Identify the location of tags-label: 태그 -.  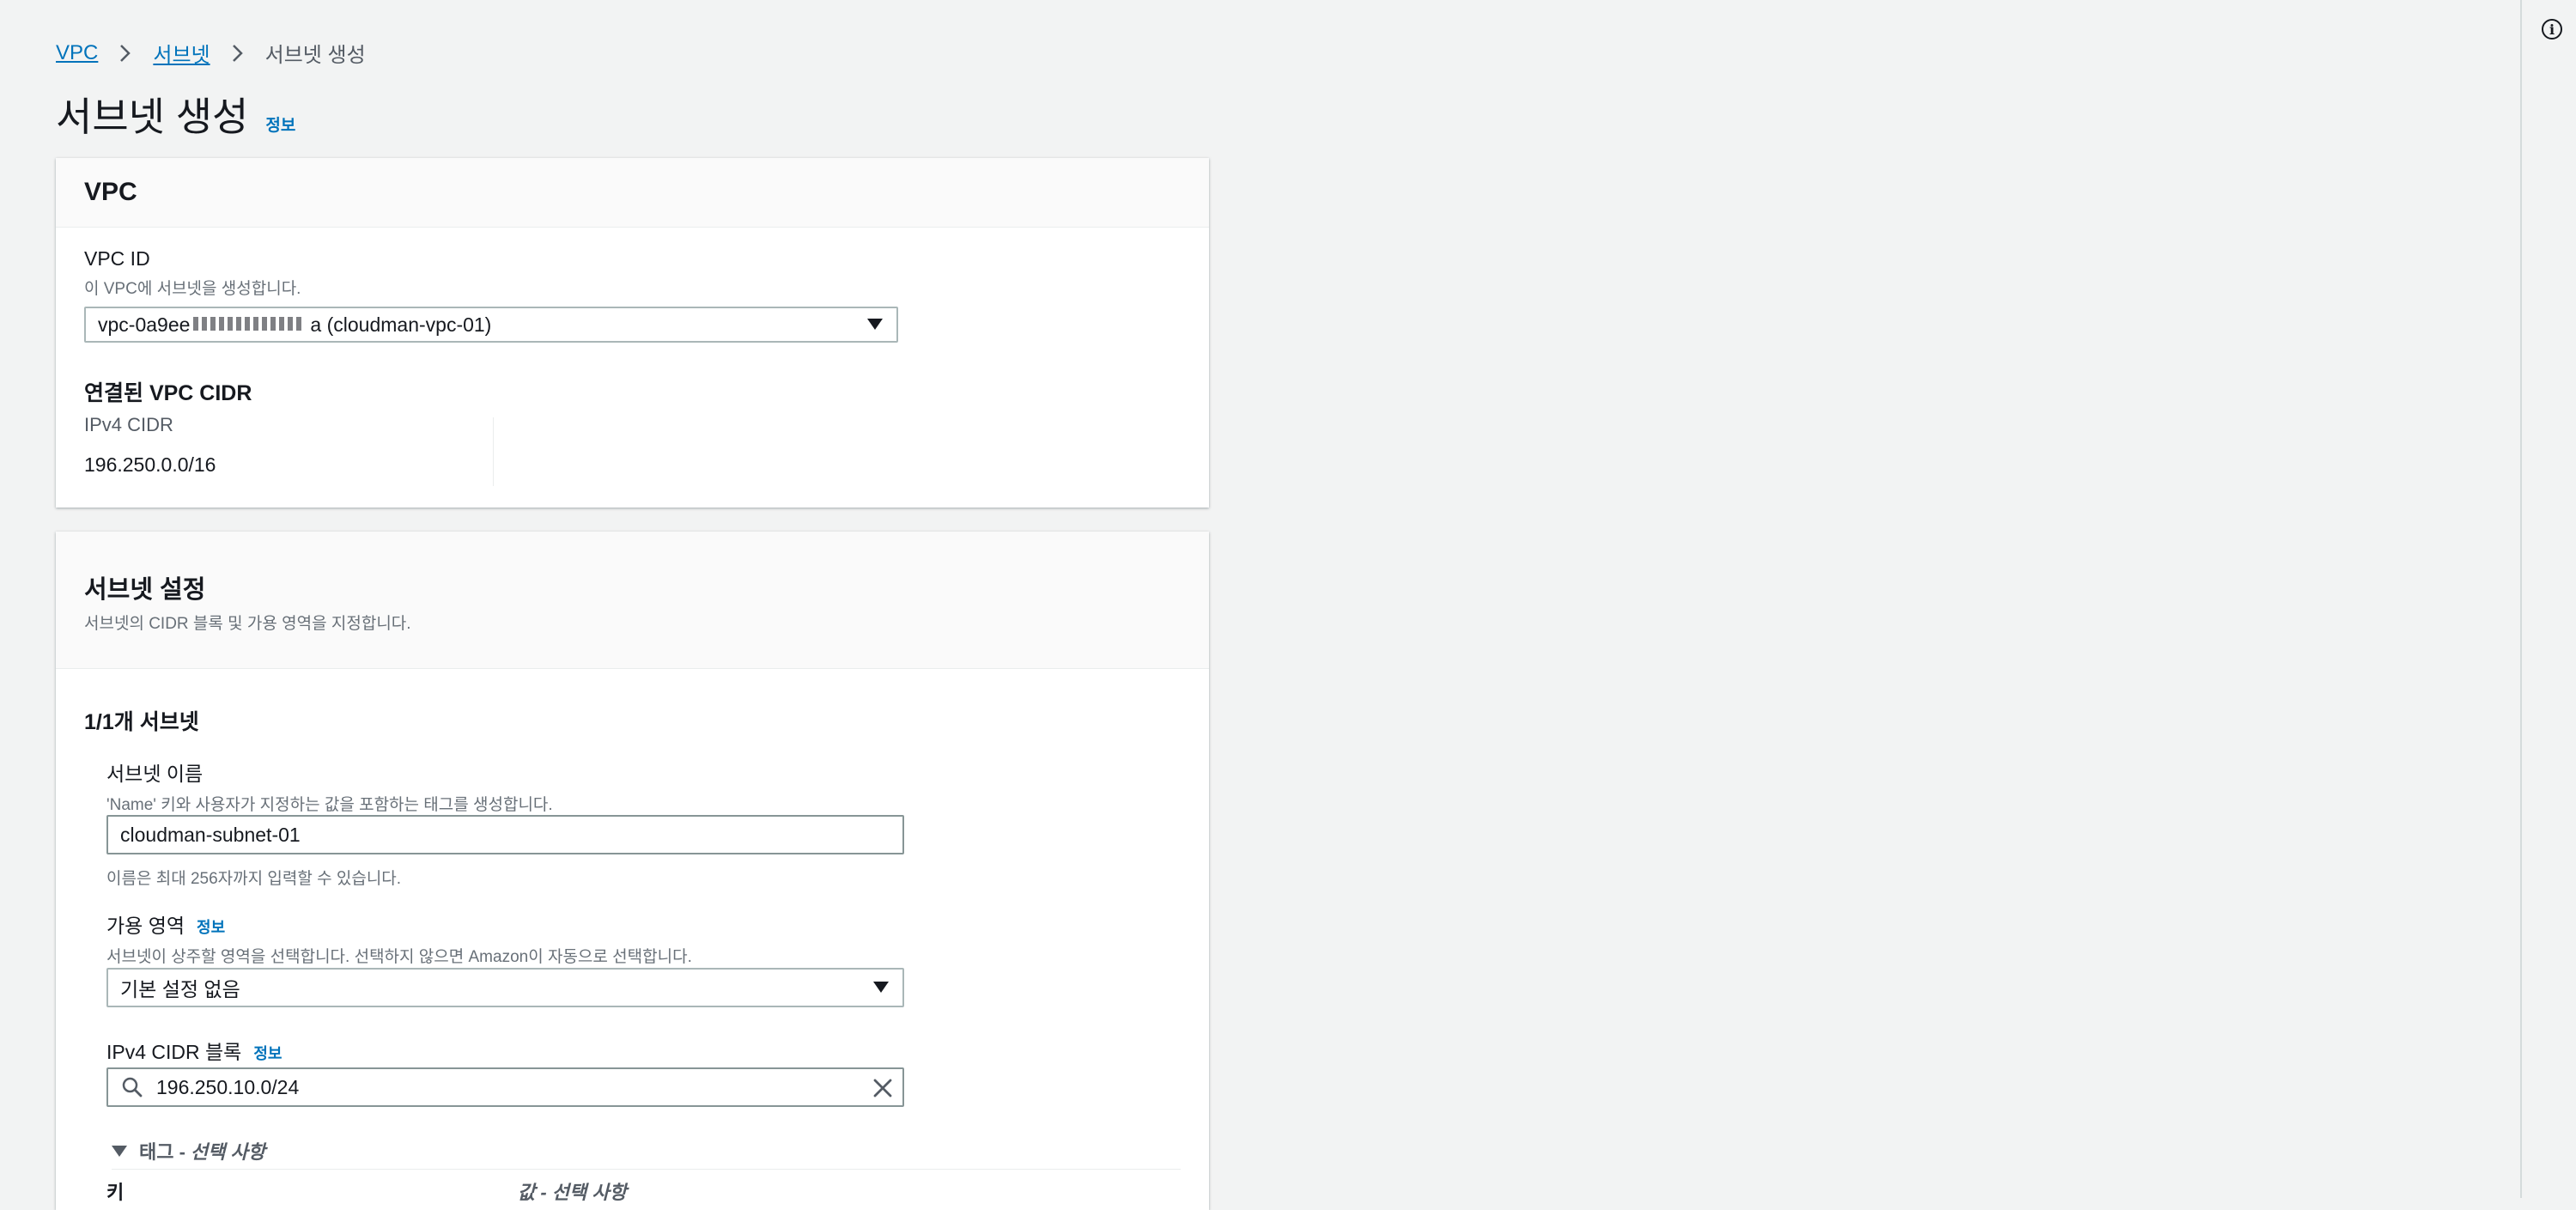
(162, 1152).